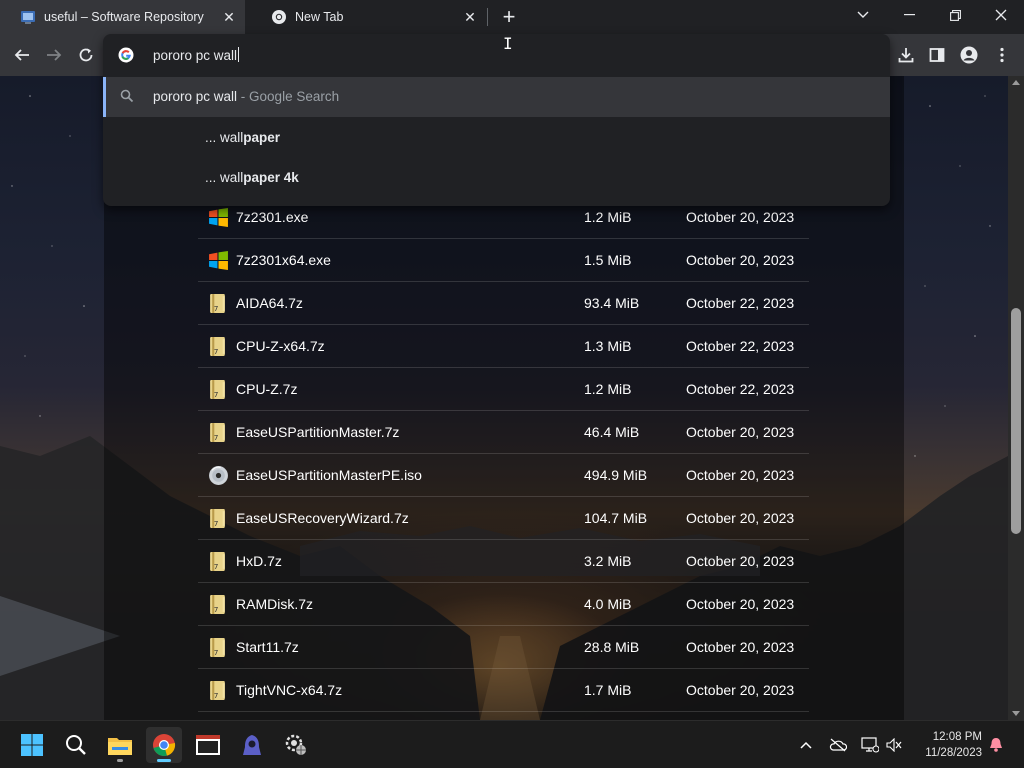 The width and height of the screenshot is (1024, 768). I want to click on file-explorer-icon, so click(120, 746).